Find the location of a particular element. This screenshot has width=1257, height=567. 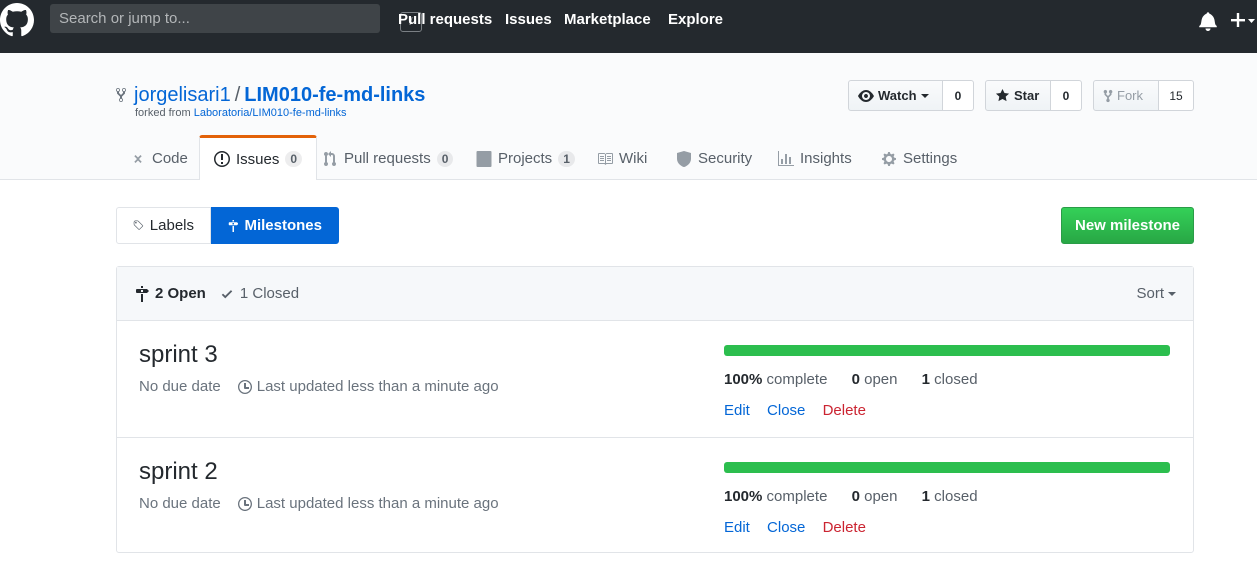

tab-pull-requests: Pull requests 0 is located at coordinates (387, 158).